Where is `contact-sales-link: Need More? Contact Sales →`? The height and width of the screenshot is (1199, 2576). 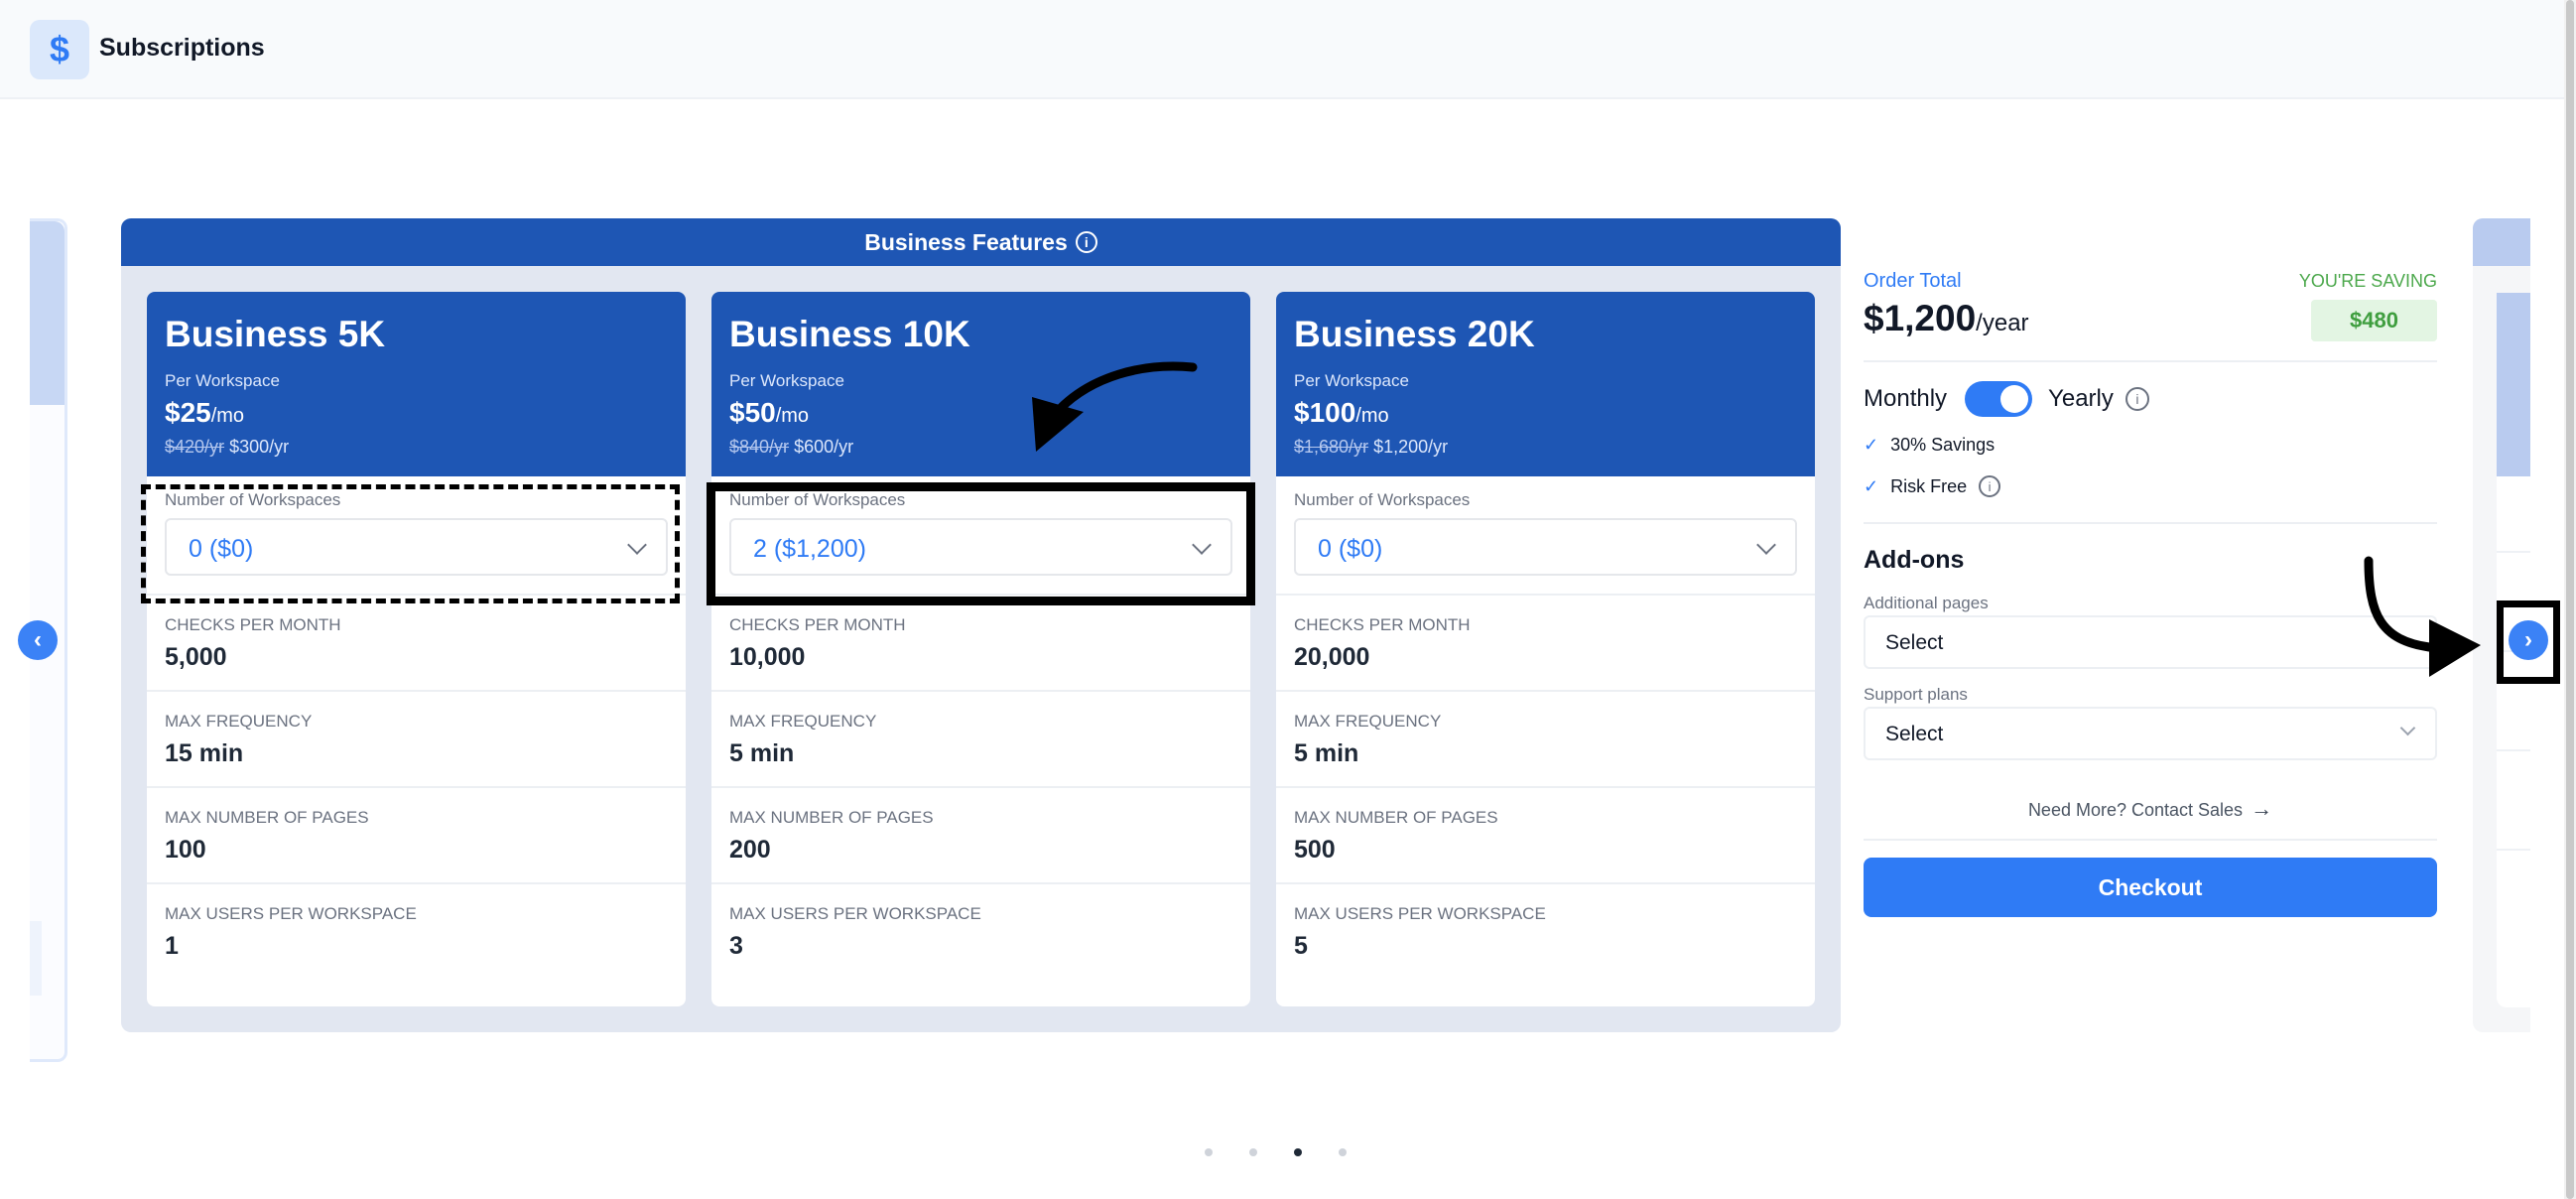
contact-sales-link: Need More? Contact Sales → is located at coordinates (2151, 809).